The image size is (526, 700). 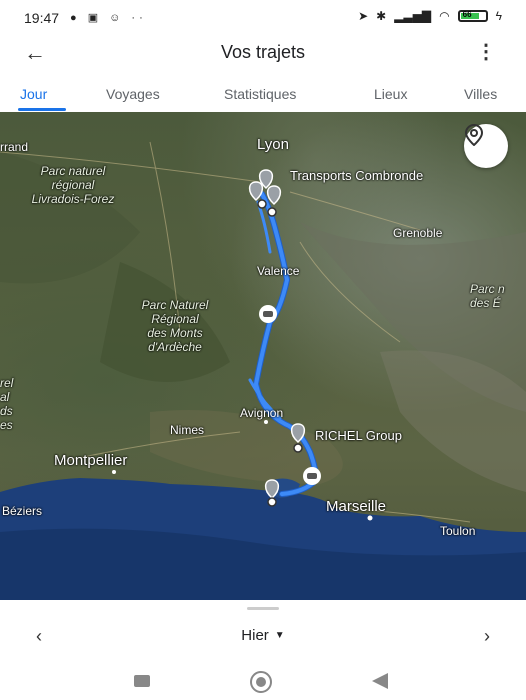 What do you see at coordinates (444, 16) in the screenshot?
I see `wifi-icon: ◠` at bounding box center [444, 16].